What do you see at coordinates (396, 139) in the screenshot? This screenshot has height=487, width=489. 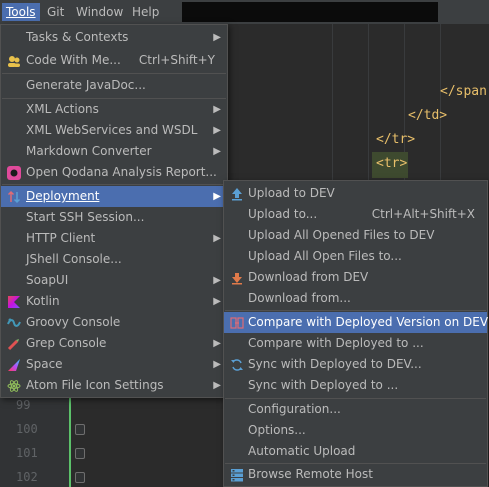 I see `code-line: </tr>` at bounding box center [396, 139].